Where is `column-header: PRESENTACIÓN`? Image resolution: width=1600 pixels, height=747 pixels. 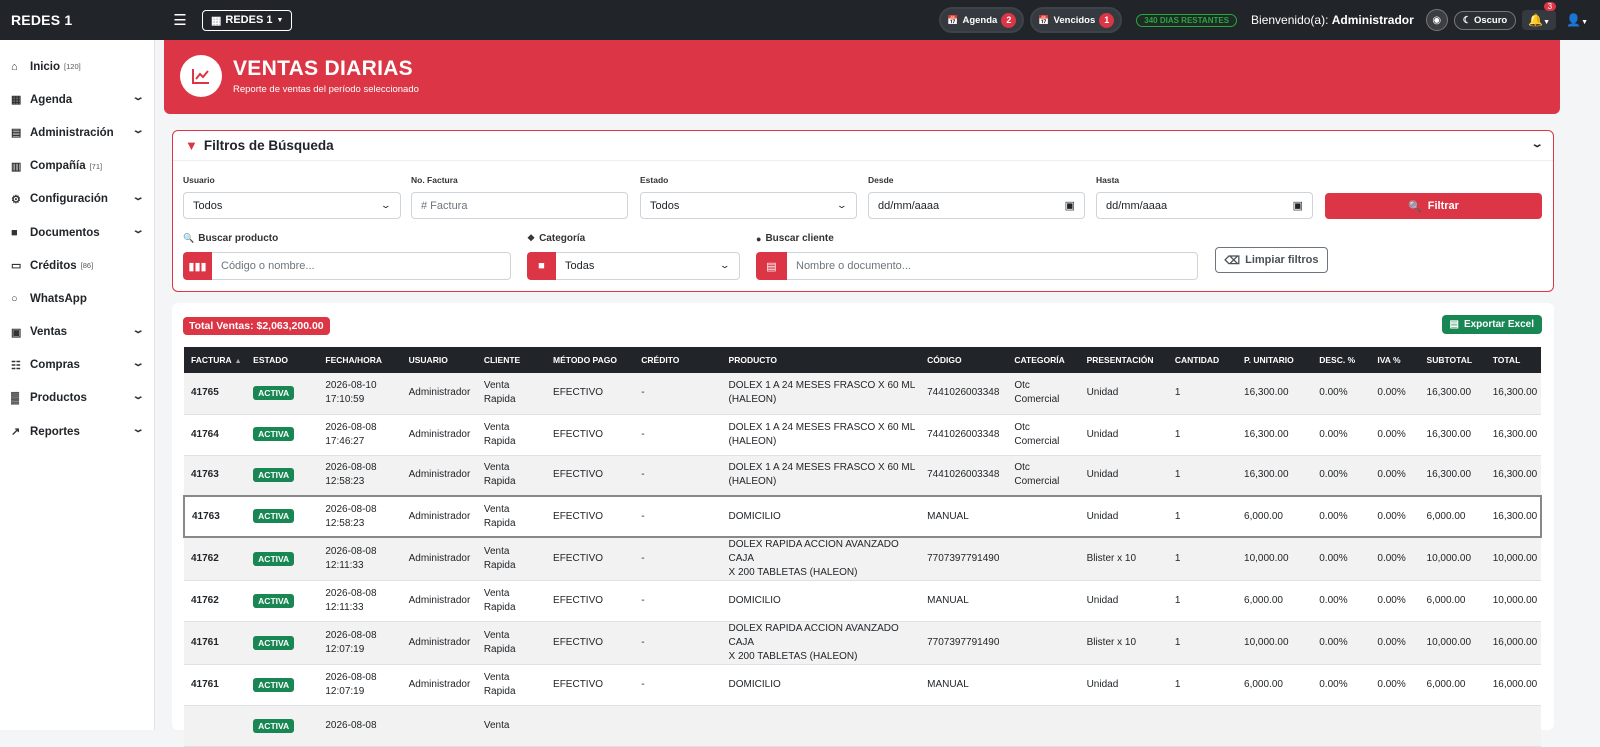 column-header: PRESENTACIÓN is located at coordinates (1123, 360).